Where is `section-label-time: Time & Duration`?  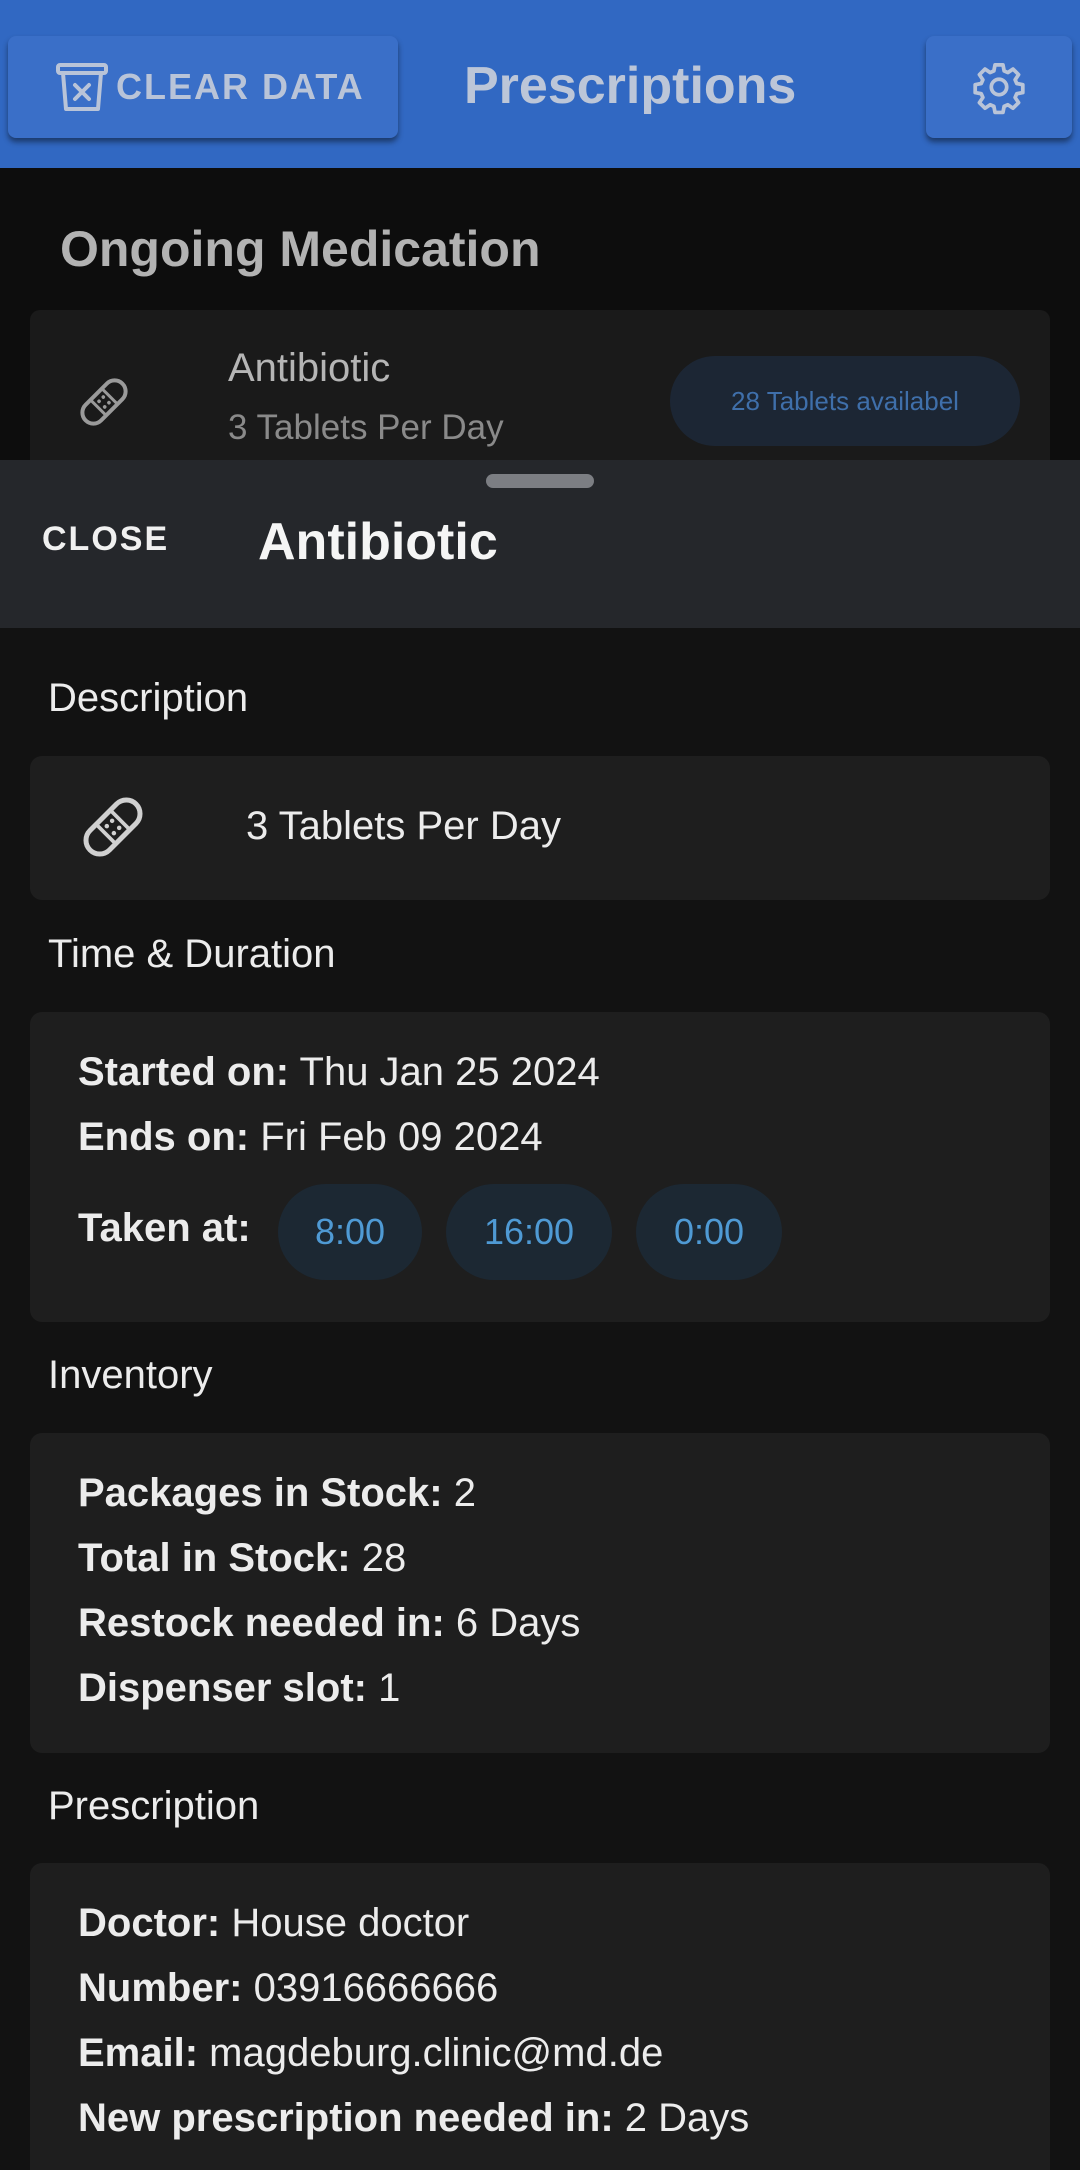 section-label-time: Time & Duration is located at coordinates (192, 954).